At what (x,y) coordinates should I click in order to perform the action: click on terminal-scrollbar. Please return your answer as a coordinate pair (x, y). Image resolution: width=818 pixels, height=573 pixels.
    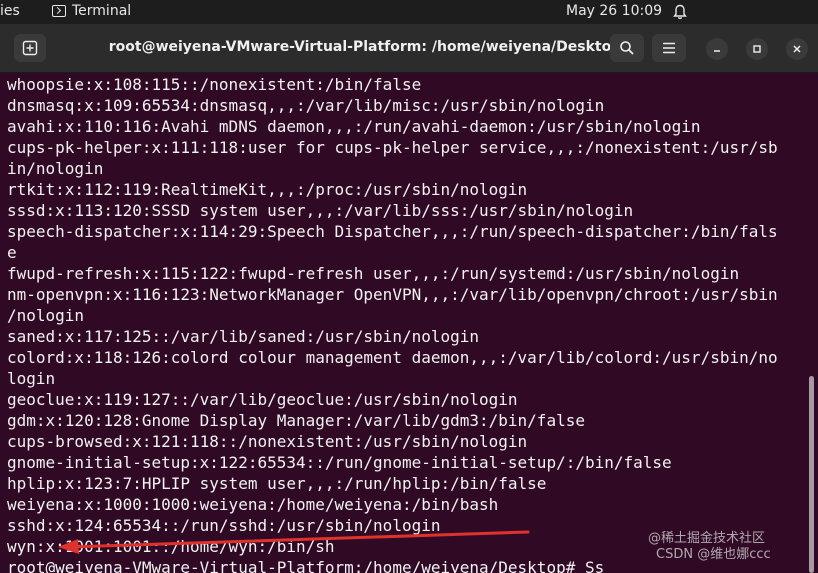
    Looking at the image, I should click on (811, 474).